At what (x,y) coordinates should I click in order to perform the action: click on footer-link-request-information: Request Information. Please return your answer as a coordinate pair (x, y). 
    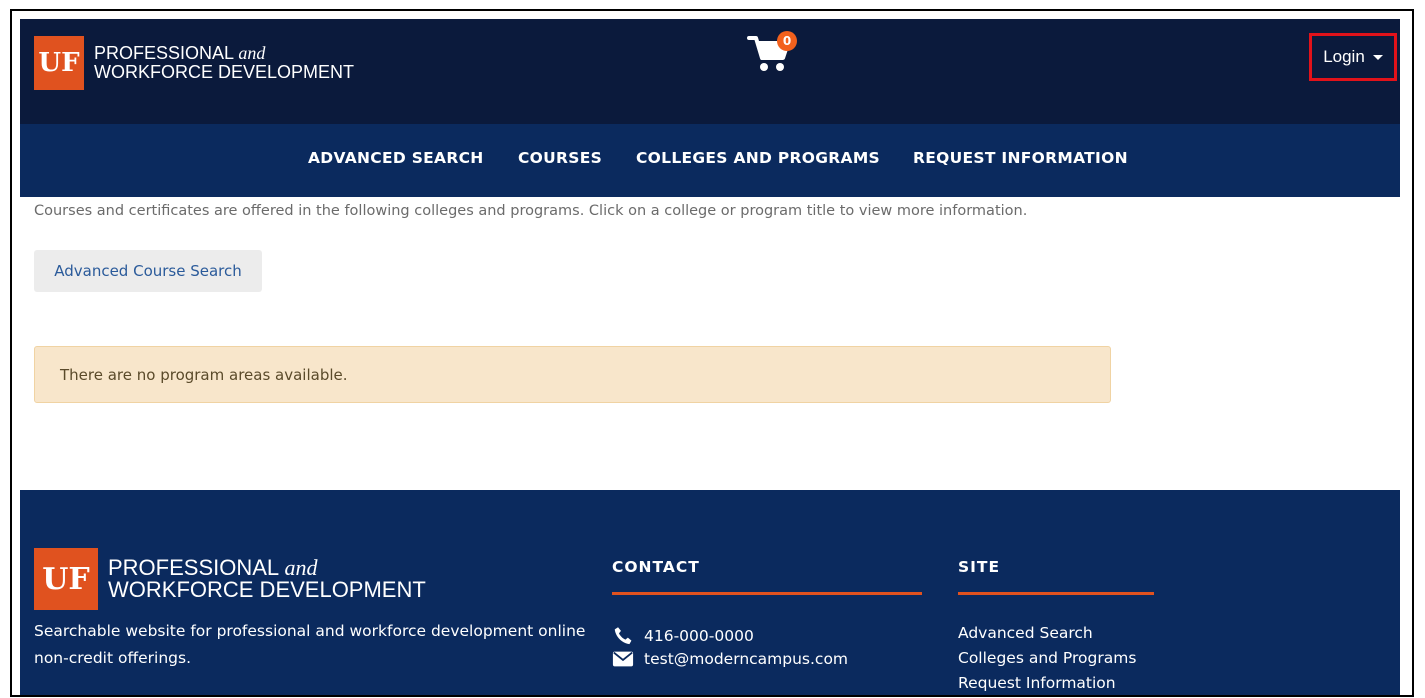
    Looking at the image, I should click on (1037, 683).